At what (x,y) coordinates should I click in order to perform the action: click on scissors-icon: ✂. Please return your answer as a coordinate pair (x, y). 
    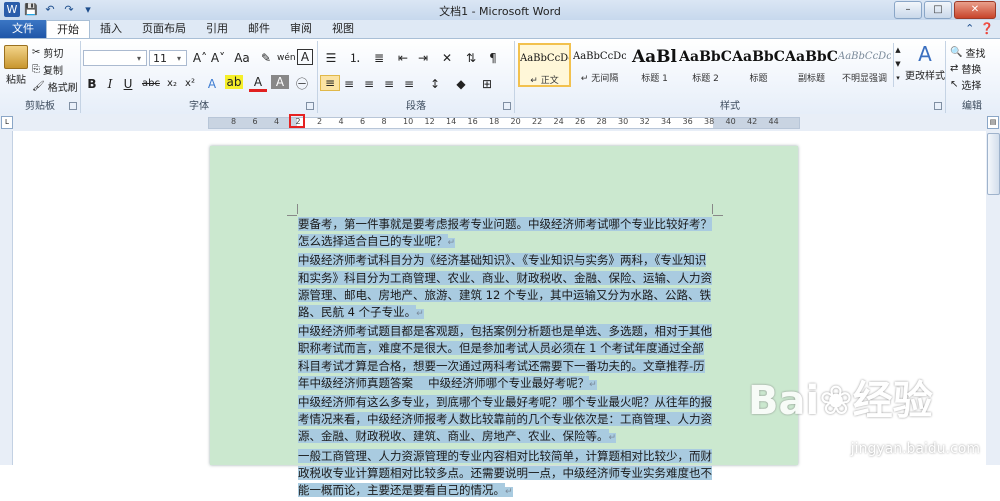
    Looking at the image, I should click on (36, 52).